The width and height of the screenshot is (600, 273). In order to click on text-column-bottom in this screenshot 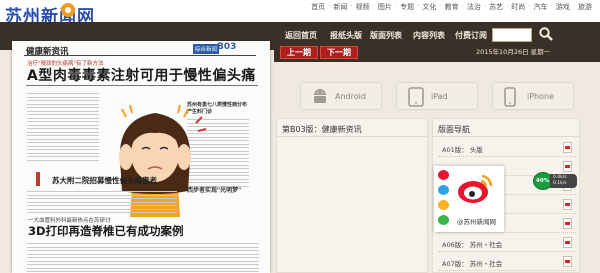, I will do `click(102, 203)`.